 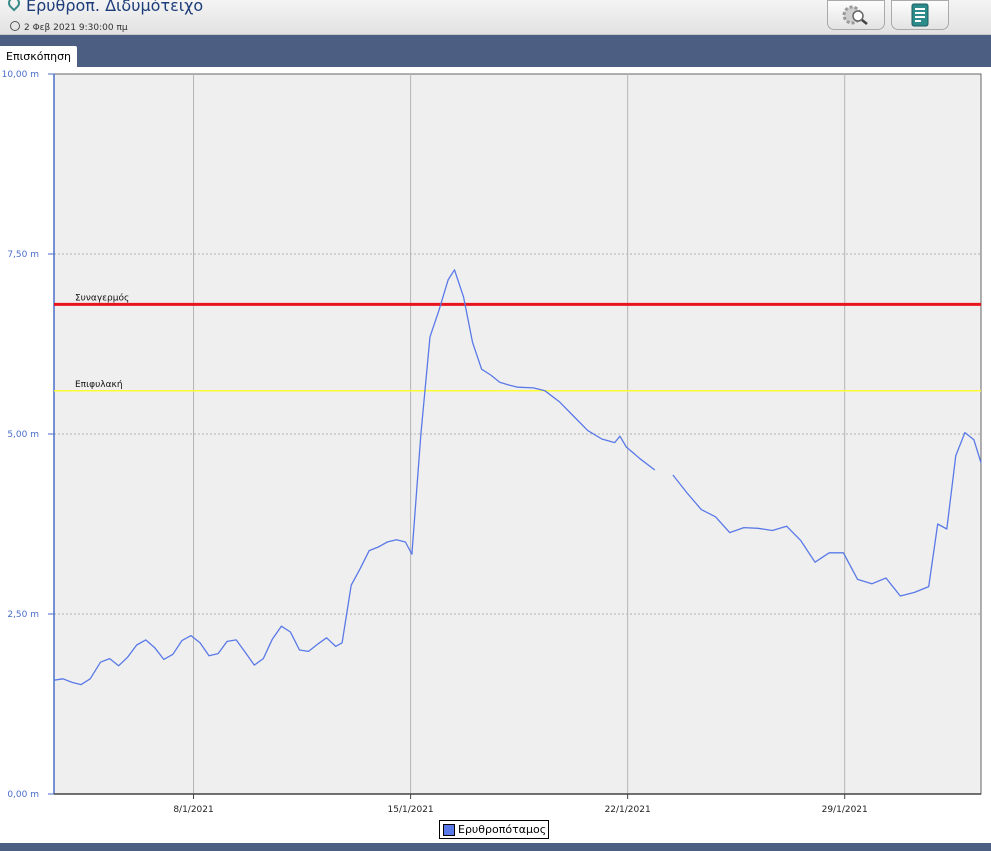 What do you see at coordinates (502, 829) in the screenshot?
I see `legend-label: Ερυθροπόταμος` at bounding box center [502, 829].